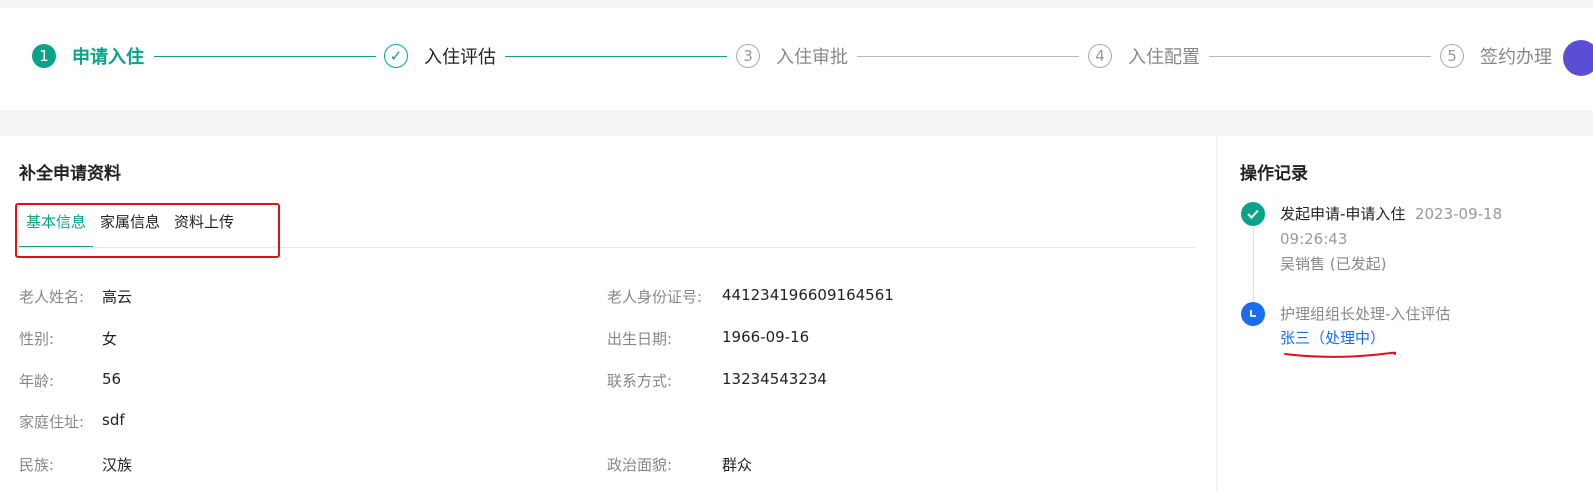 The width and height of the screenshot is (1593, 492). I want to click on record-person: 张三（处理中）, so click(1333, 338).